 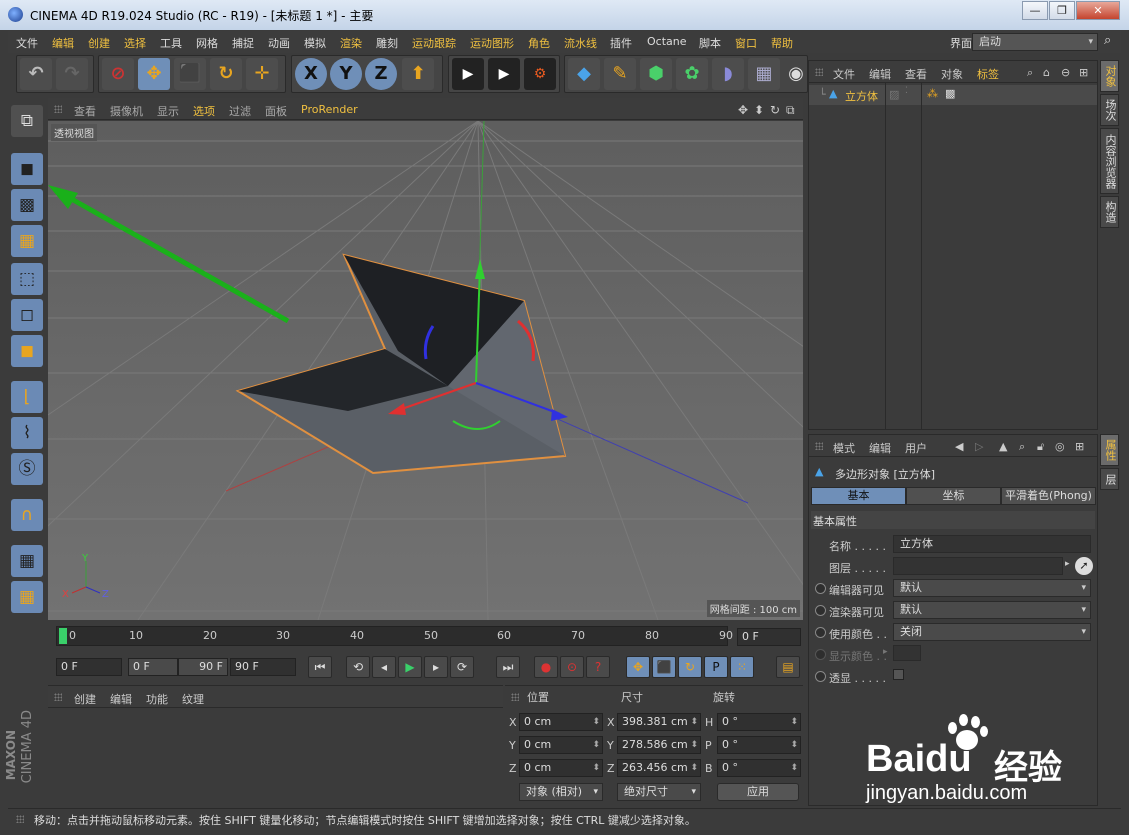 What do you see at coordinates (906, 91) in the screenshot?
I see `visibility-dots-icon: ⁚` at bounding box center [906, 91].